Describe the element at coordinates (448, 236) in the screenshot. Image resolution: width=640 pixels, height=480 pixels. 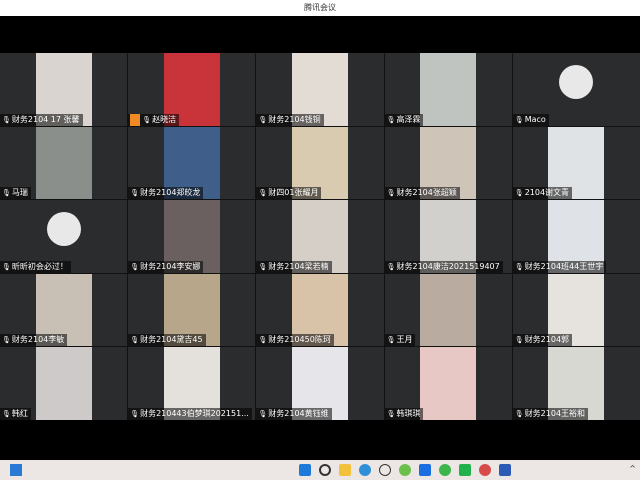
I see `participant-tile: 🎙财务2104康洁2021519407` at that location.